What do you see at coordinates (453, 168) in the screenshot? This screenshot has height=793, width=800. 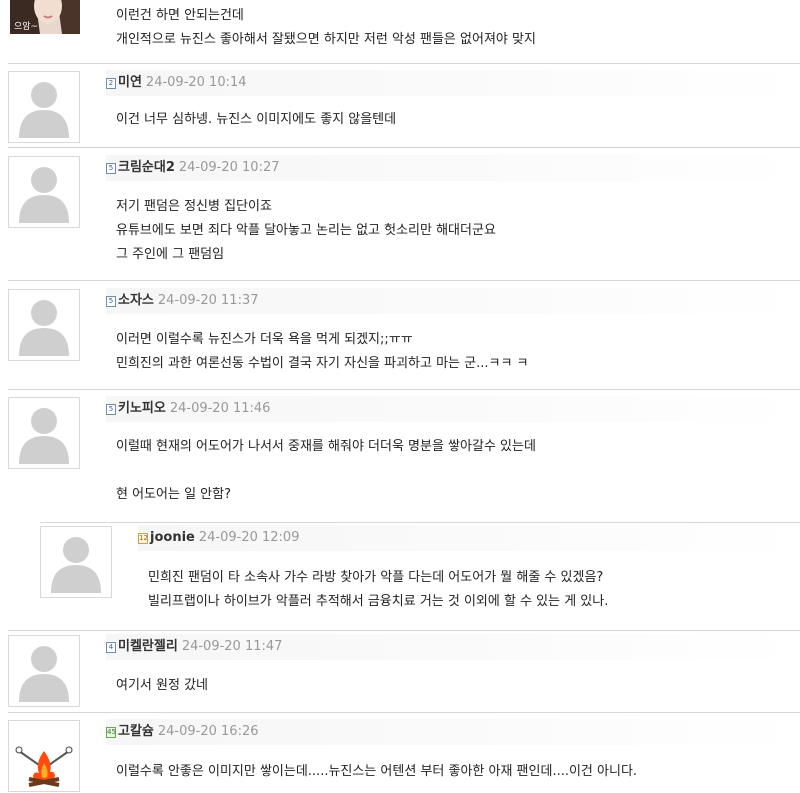 I see `comment-meta: 5 크림순대2 24-09-20 10:27` at bounding box center [453, 168].